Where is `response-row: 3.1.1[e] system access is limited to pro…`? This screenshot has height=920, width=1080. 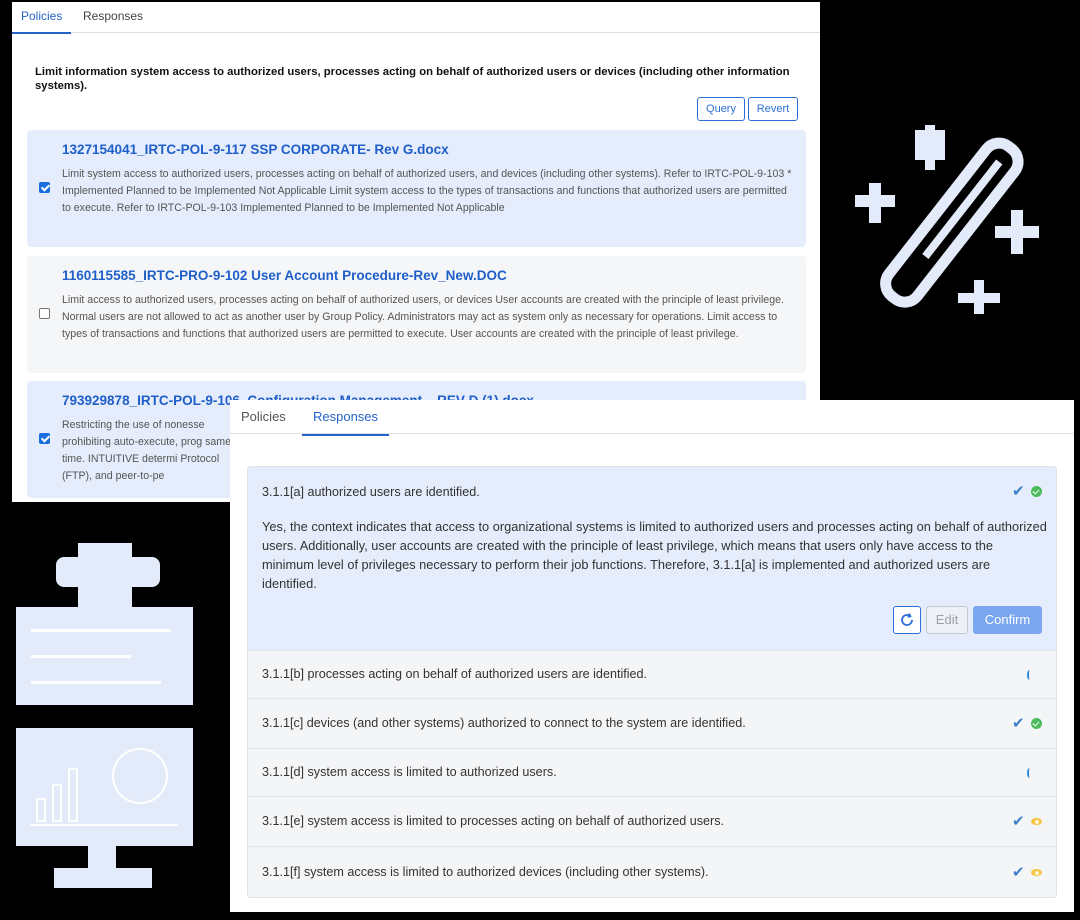 response-row: 3.1.1[e] system access is limited to pro… is located at coordinates (652, 821).